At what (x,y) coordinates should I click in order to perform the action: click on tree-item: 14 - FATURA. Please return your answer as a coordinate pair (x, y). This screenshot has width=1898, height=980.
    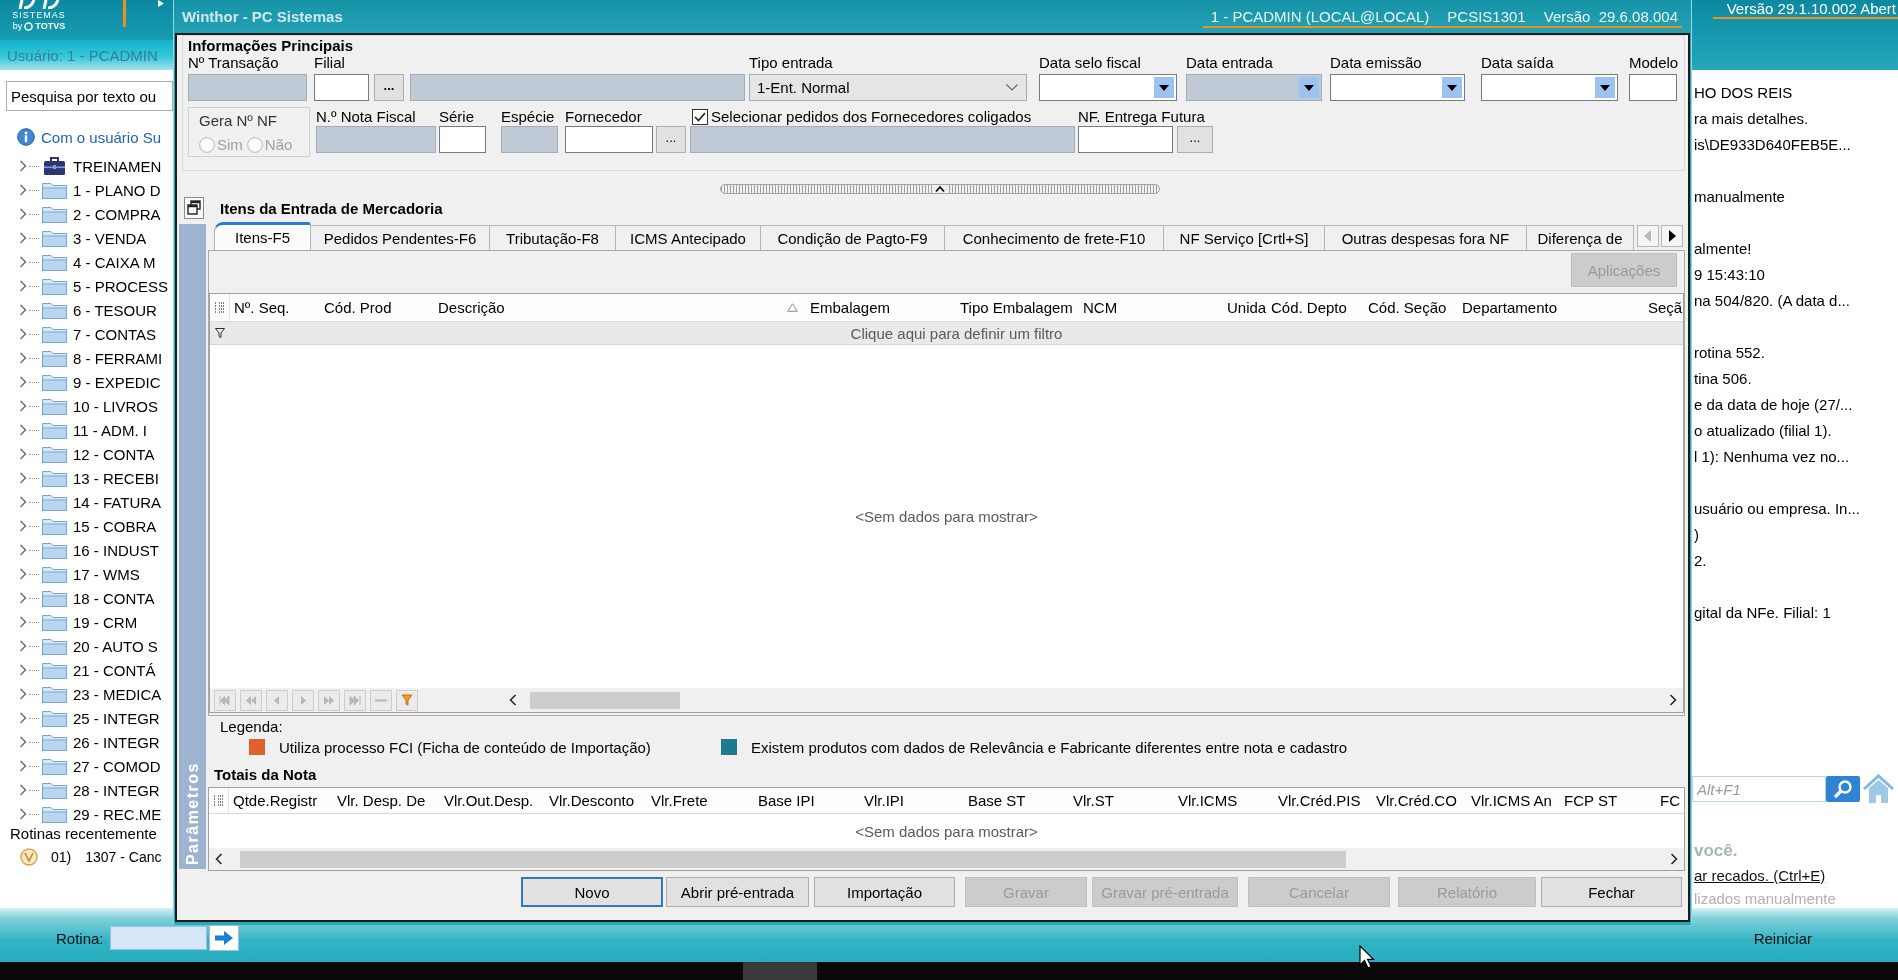
    Looking at the image, I should click on (117, 502).